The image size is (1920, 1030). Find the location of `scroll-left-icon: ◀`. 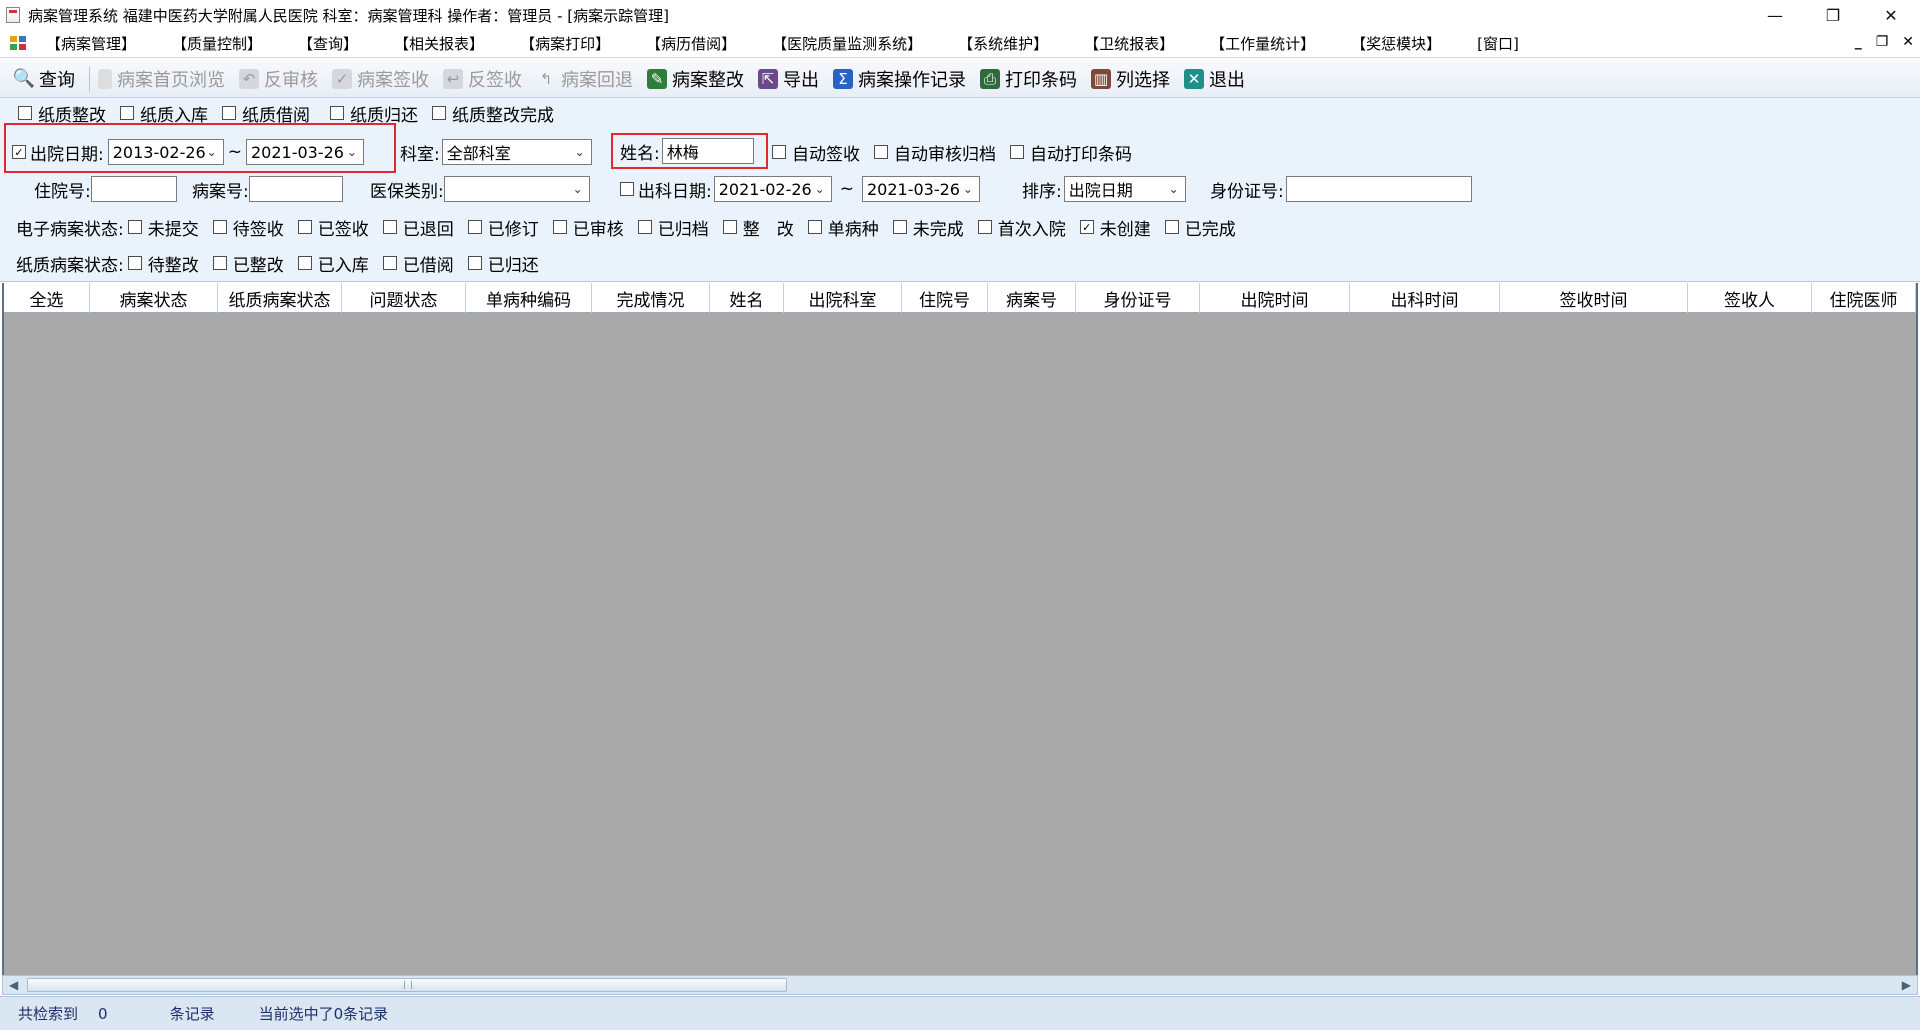

scroll-left-icon: ◀ is located at coordinates (13, 985).